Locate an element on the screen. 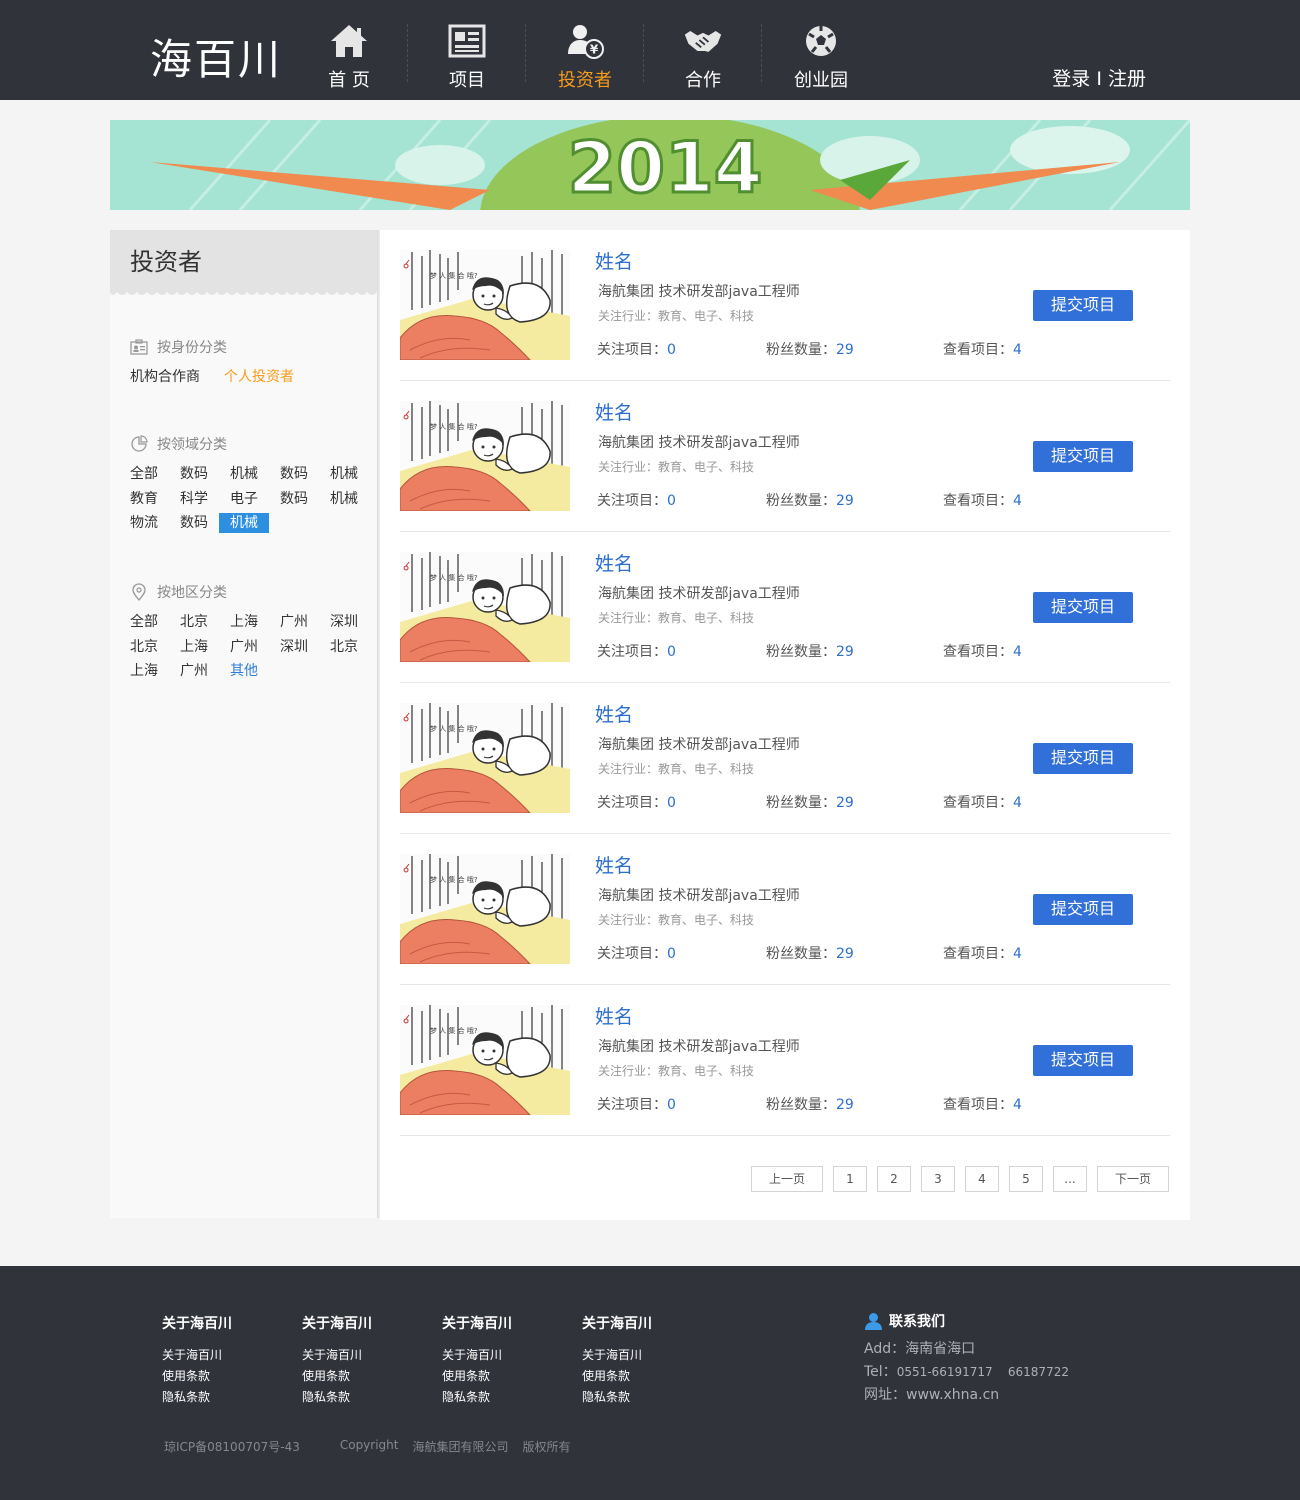 This screenshot has width=1300, height=1500. filter-field-option: 全部 is located at coordinates (144, 474).